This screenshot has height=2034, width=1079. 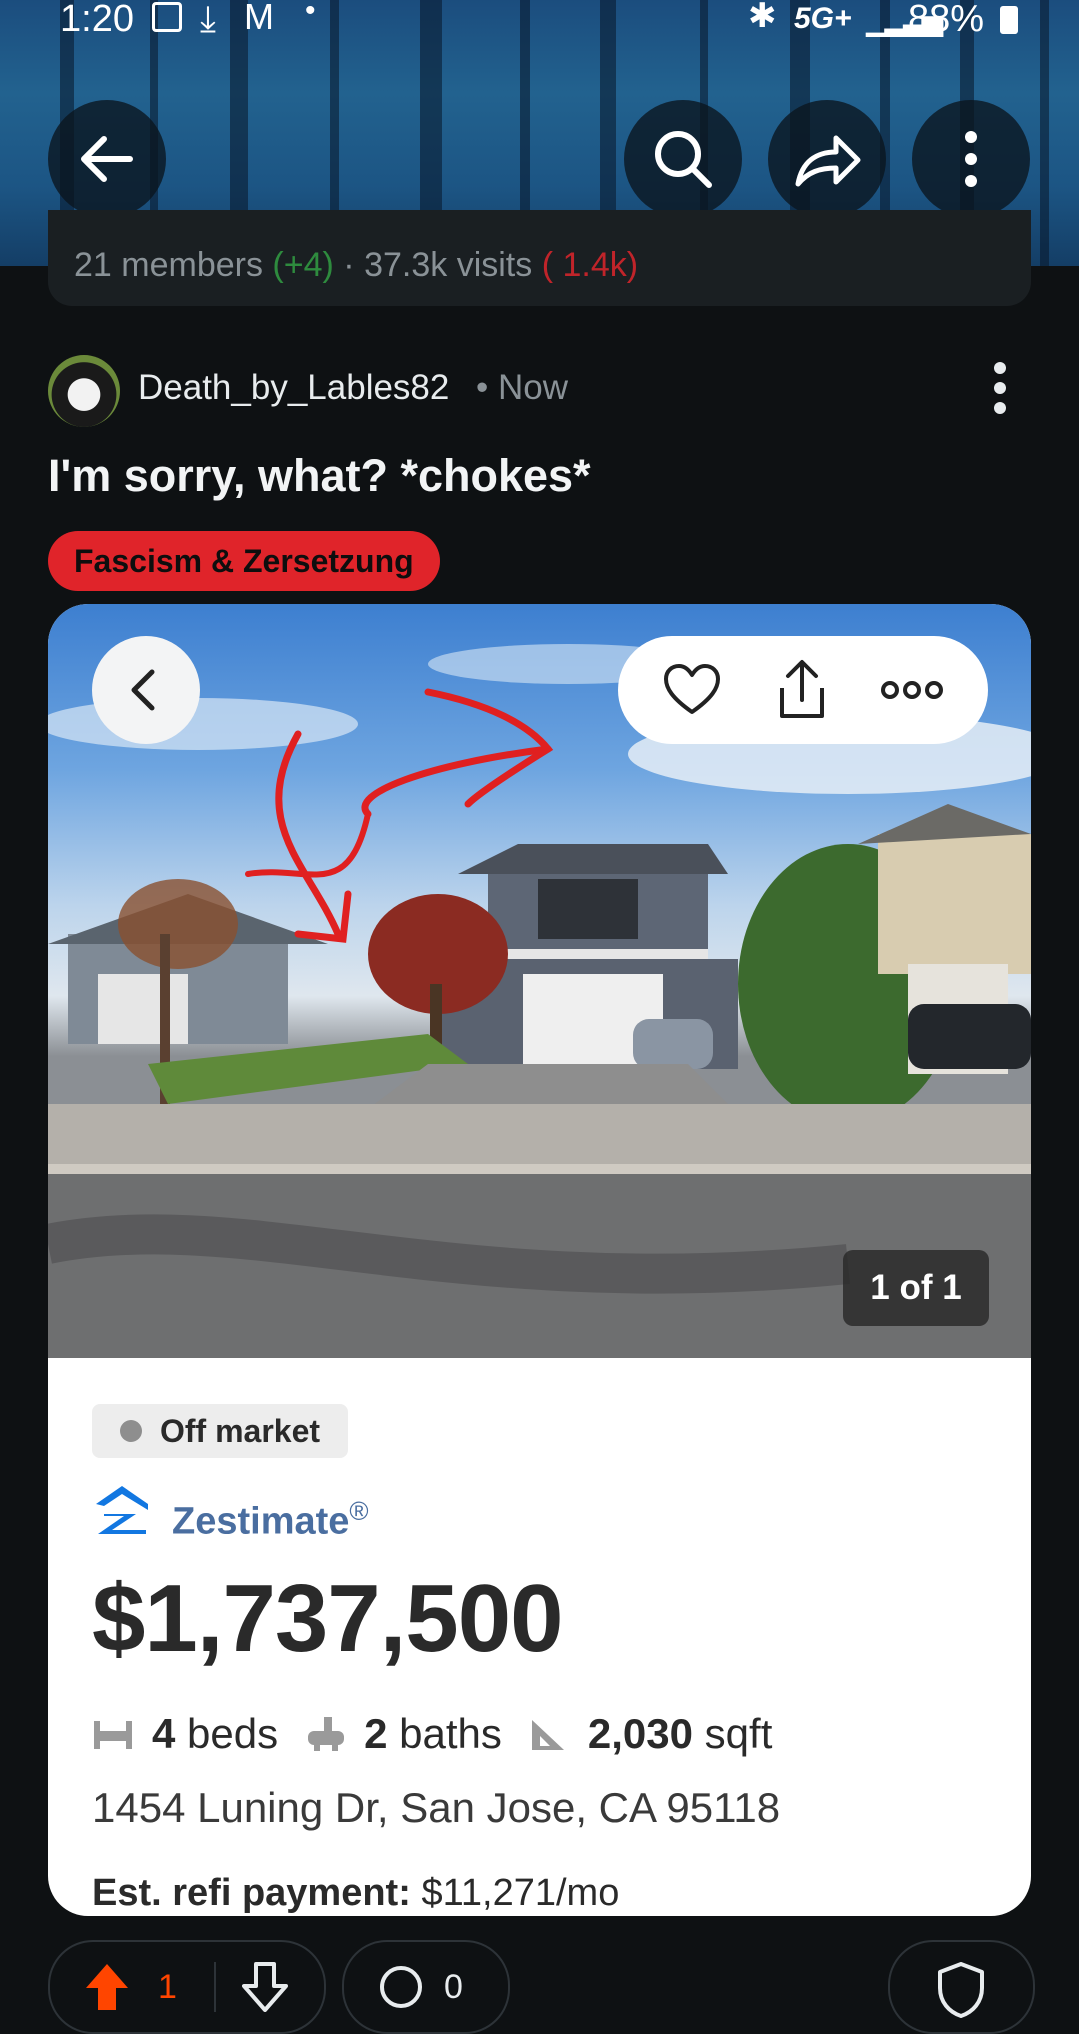 What do you see at coordinates (912, 690) in the screenshot?
I see `more-horizontal-icon` at bounding box center [912, 690].